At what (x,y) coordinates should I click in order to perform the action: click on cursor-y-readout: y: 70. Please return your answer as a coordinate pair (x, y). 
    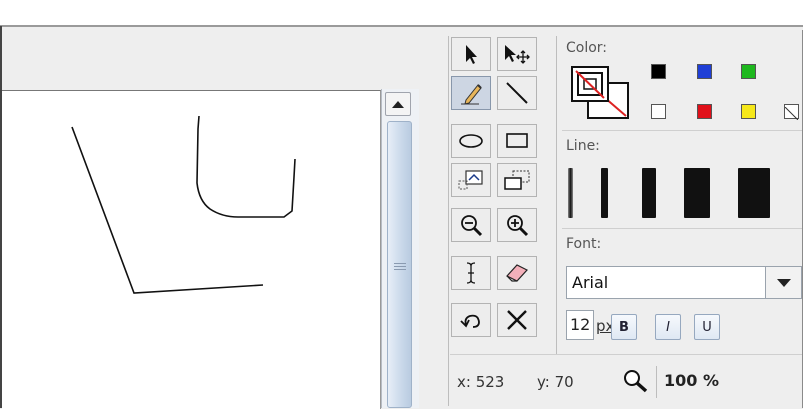
    Looking at the image, I should click on (555, 382).